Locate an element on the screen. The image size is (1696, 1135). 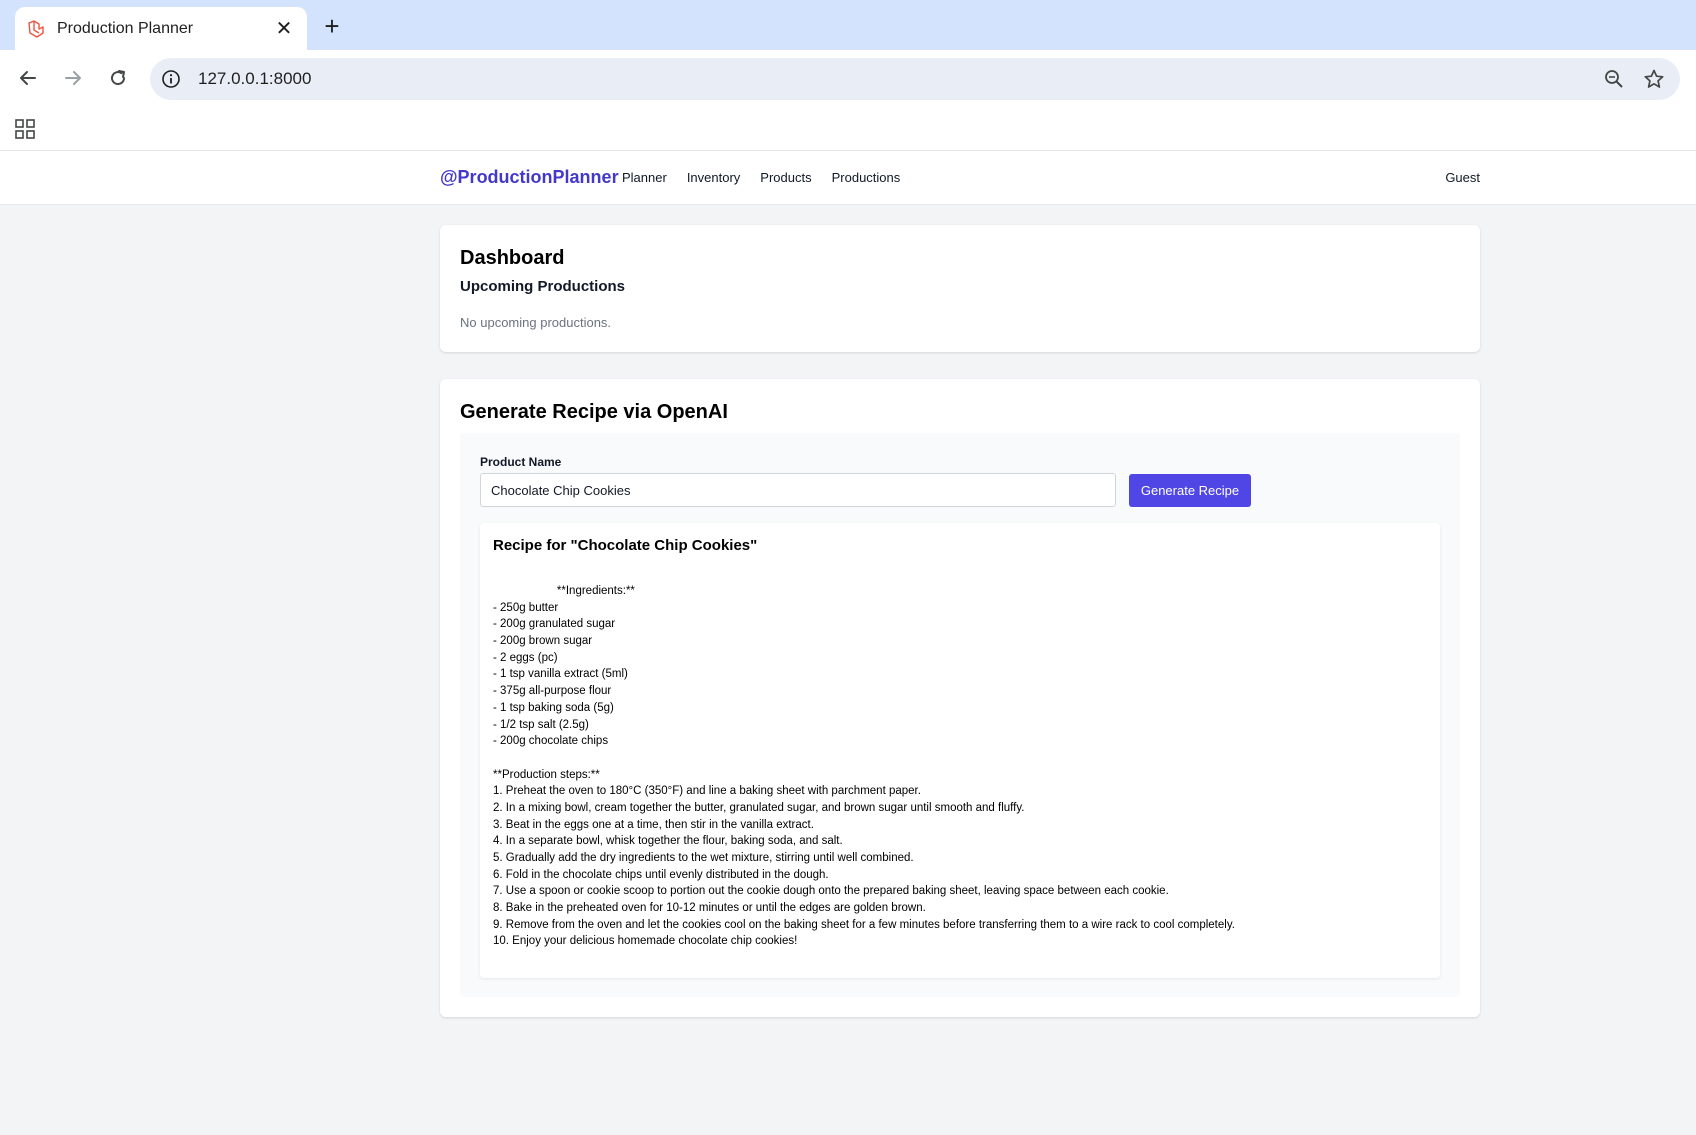
recipe-line: **Production steps:** is located at coordinates (546, 774).